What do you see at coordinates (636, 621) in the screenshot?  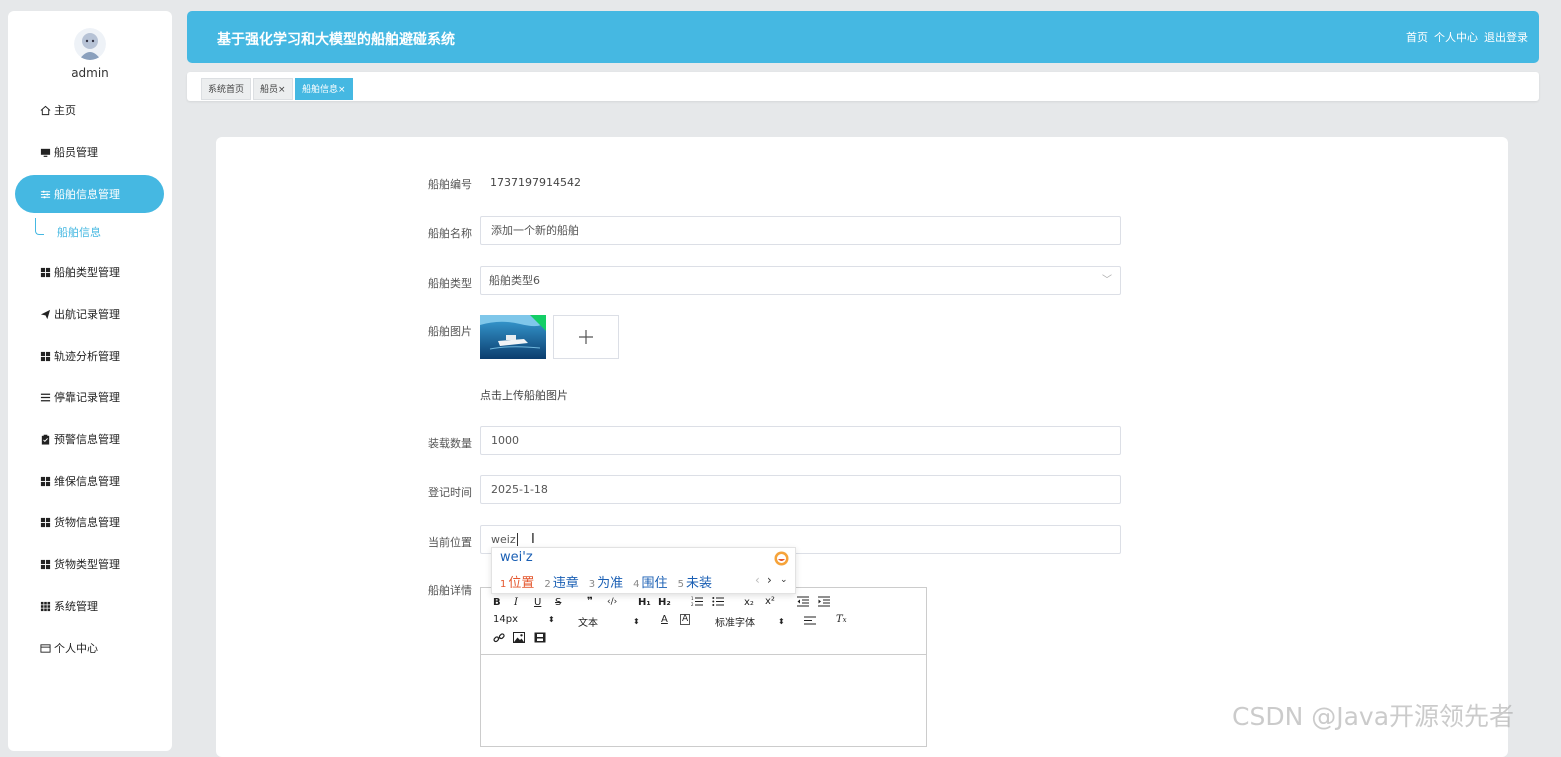 I see `updown-icon: ⬍` at bounding box center [636, 621].